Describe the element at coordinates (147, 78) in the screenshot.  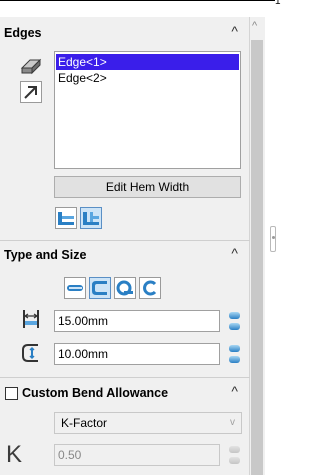
I see `list-item-edge-2: Edge<2>` at that location.